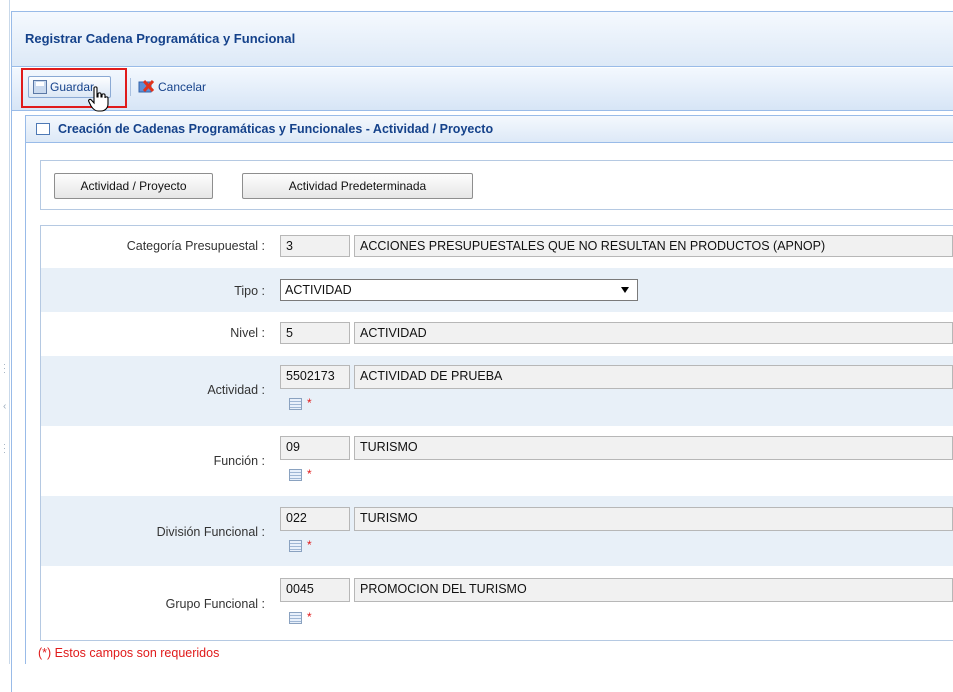  I want to click on save-button-highlight, so click(74, 88).